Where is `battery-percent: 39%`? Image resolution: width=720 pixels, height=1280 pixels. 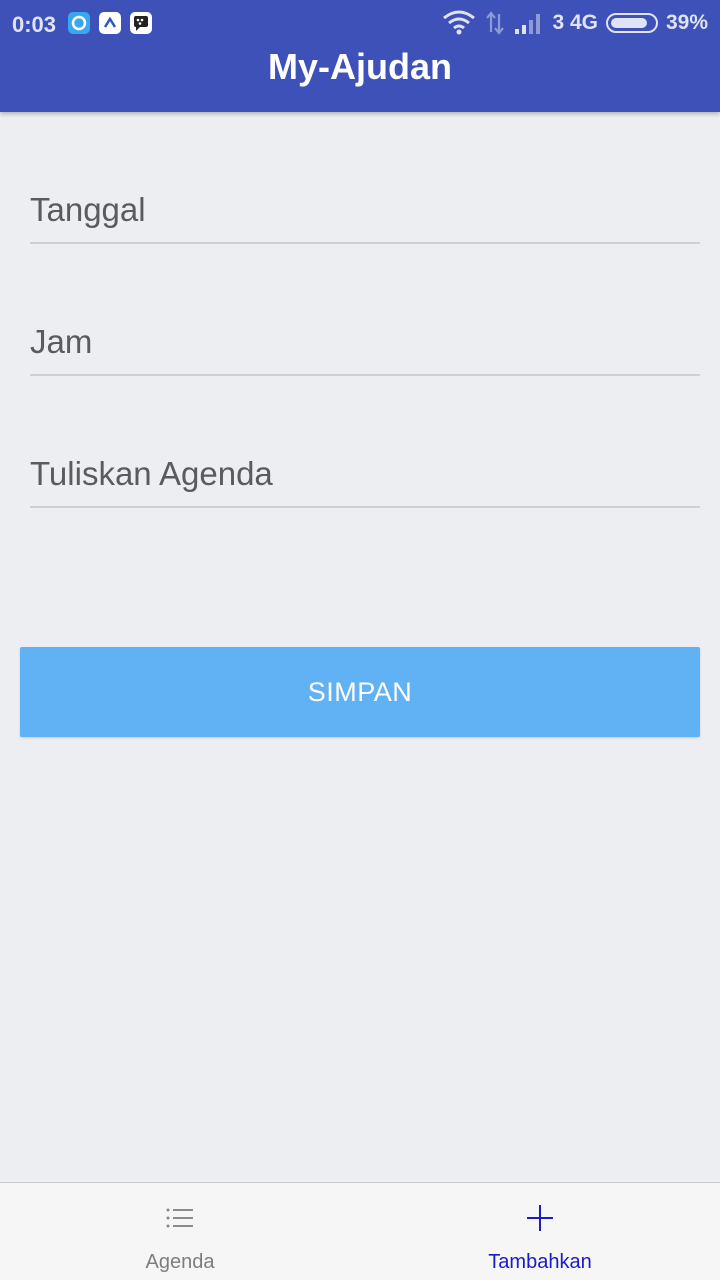 battery-percent: 39% is located at coordinates (686, 22).